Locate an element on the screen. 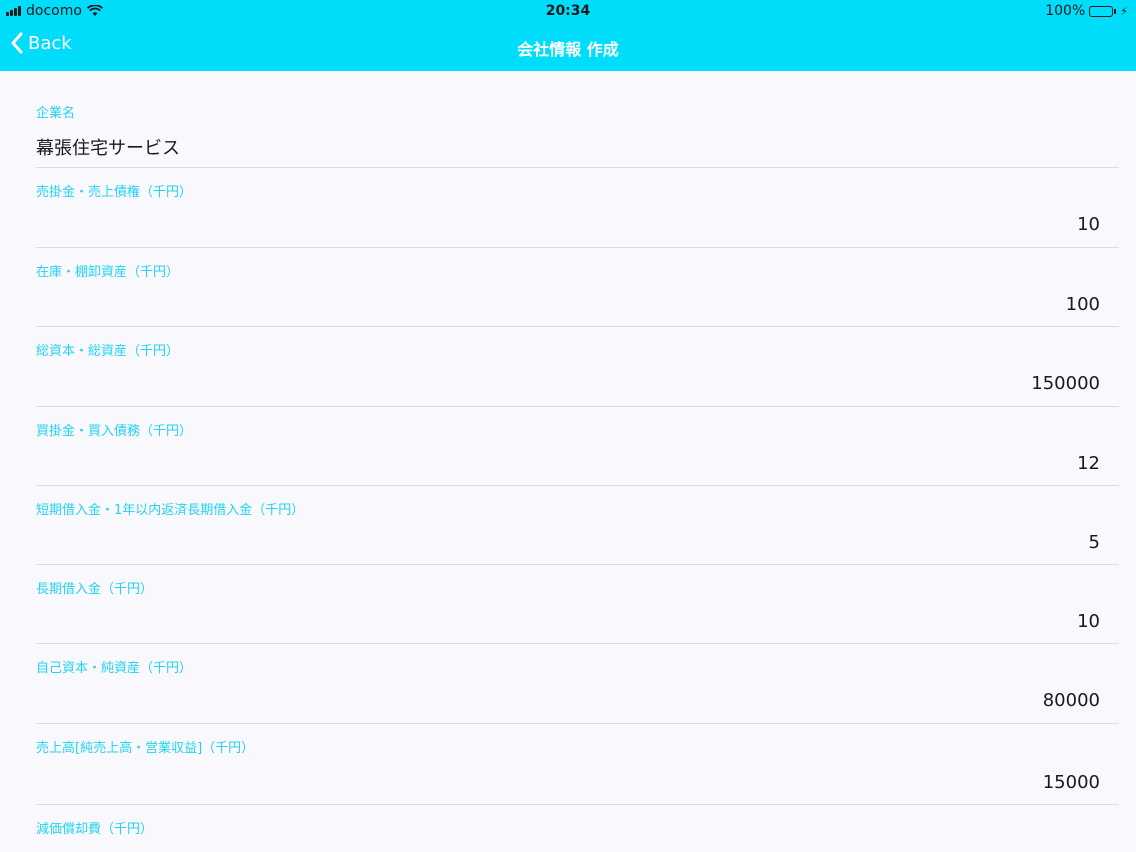  charging-bolt-icon: ⚡ is located at coordinates (1124, 11).